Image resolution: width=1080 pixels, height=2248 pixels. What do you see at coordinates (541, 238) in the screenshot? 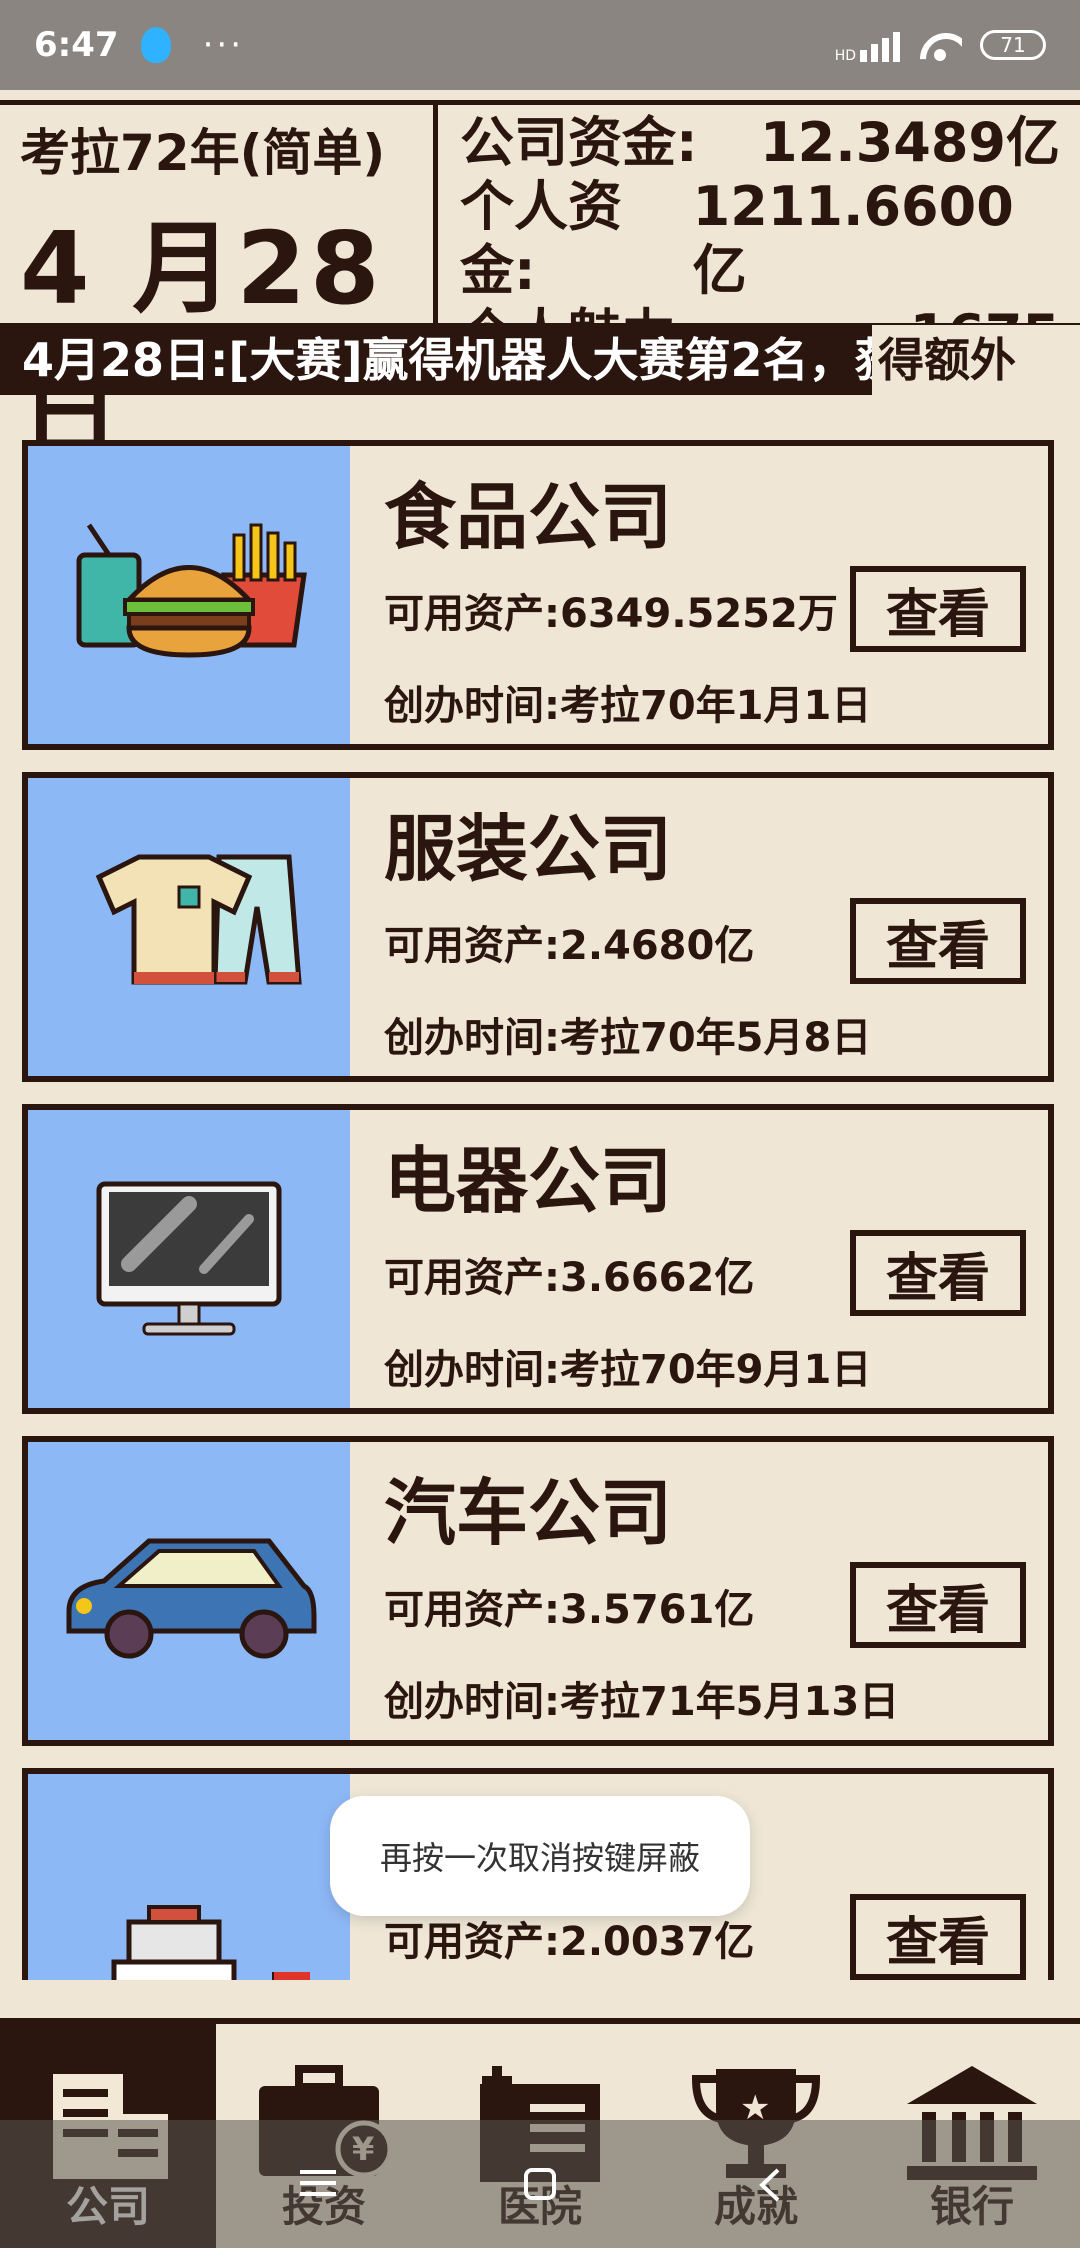
I see `personal-funds-label: 个人资金:` at bounding box center [541, 238].